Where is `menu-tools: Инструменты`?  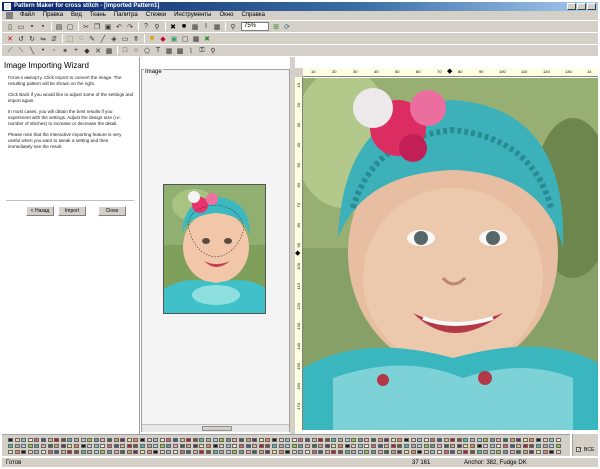
menu-tools: Инструменты is located at coordinates (192, 15).